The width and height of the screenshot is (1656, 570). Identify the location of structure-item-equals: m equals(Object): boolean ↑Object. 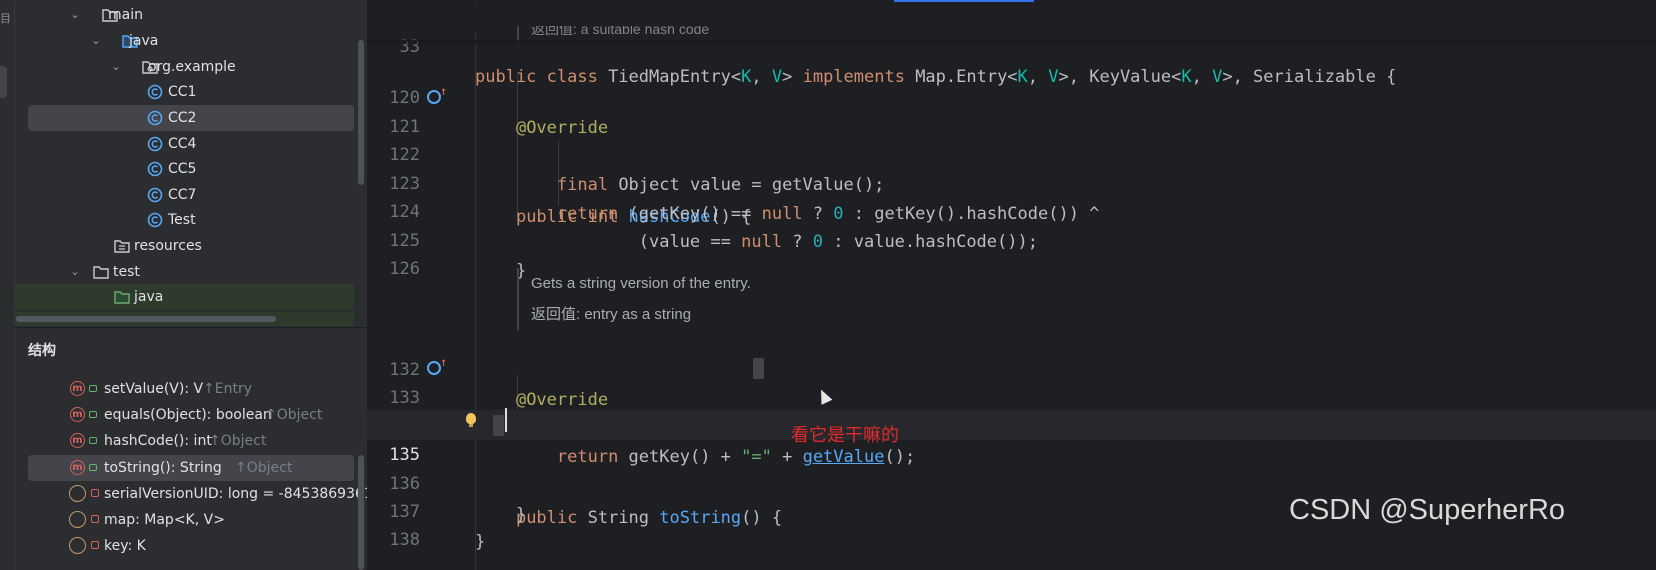
(184, 415).